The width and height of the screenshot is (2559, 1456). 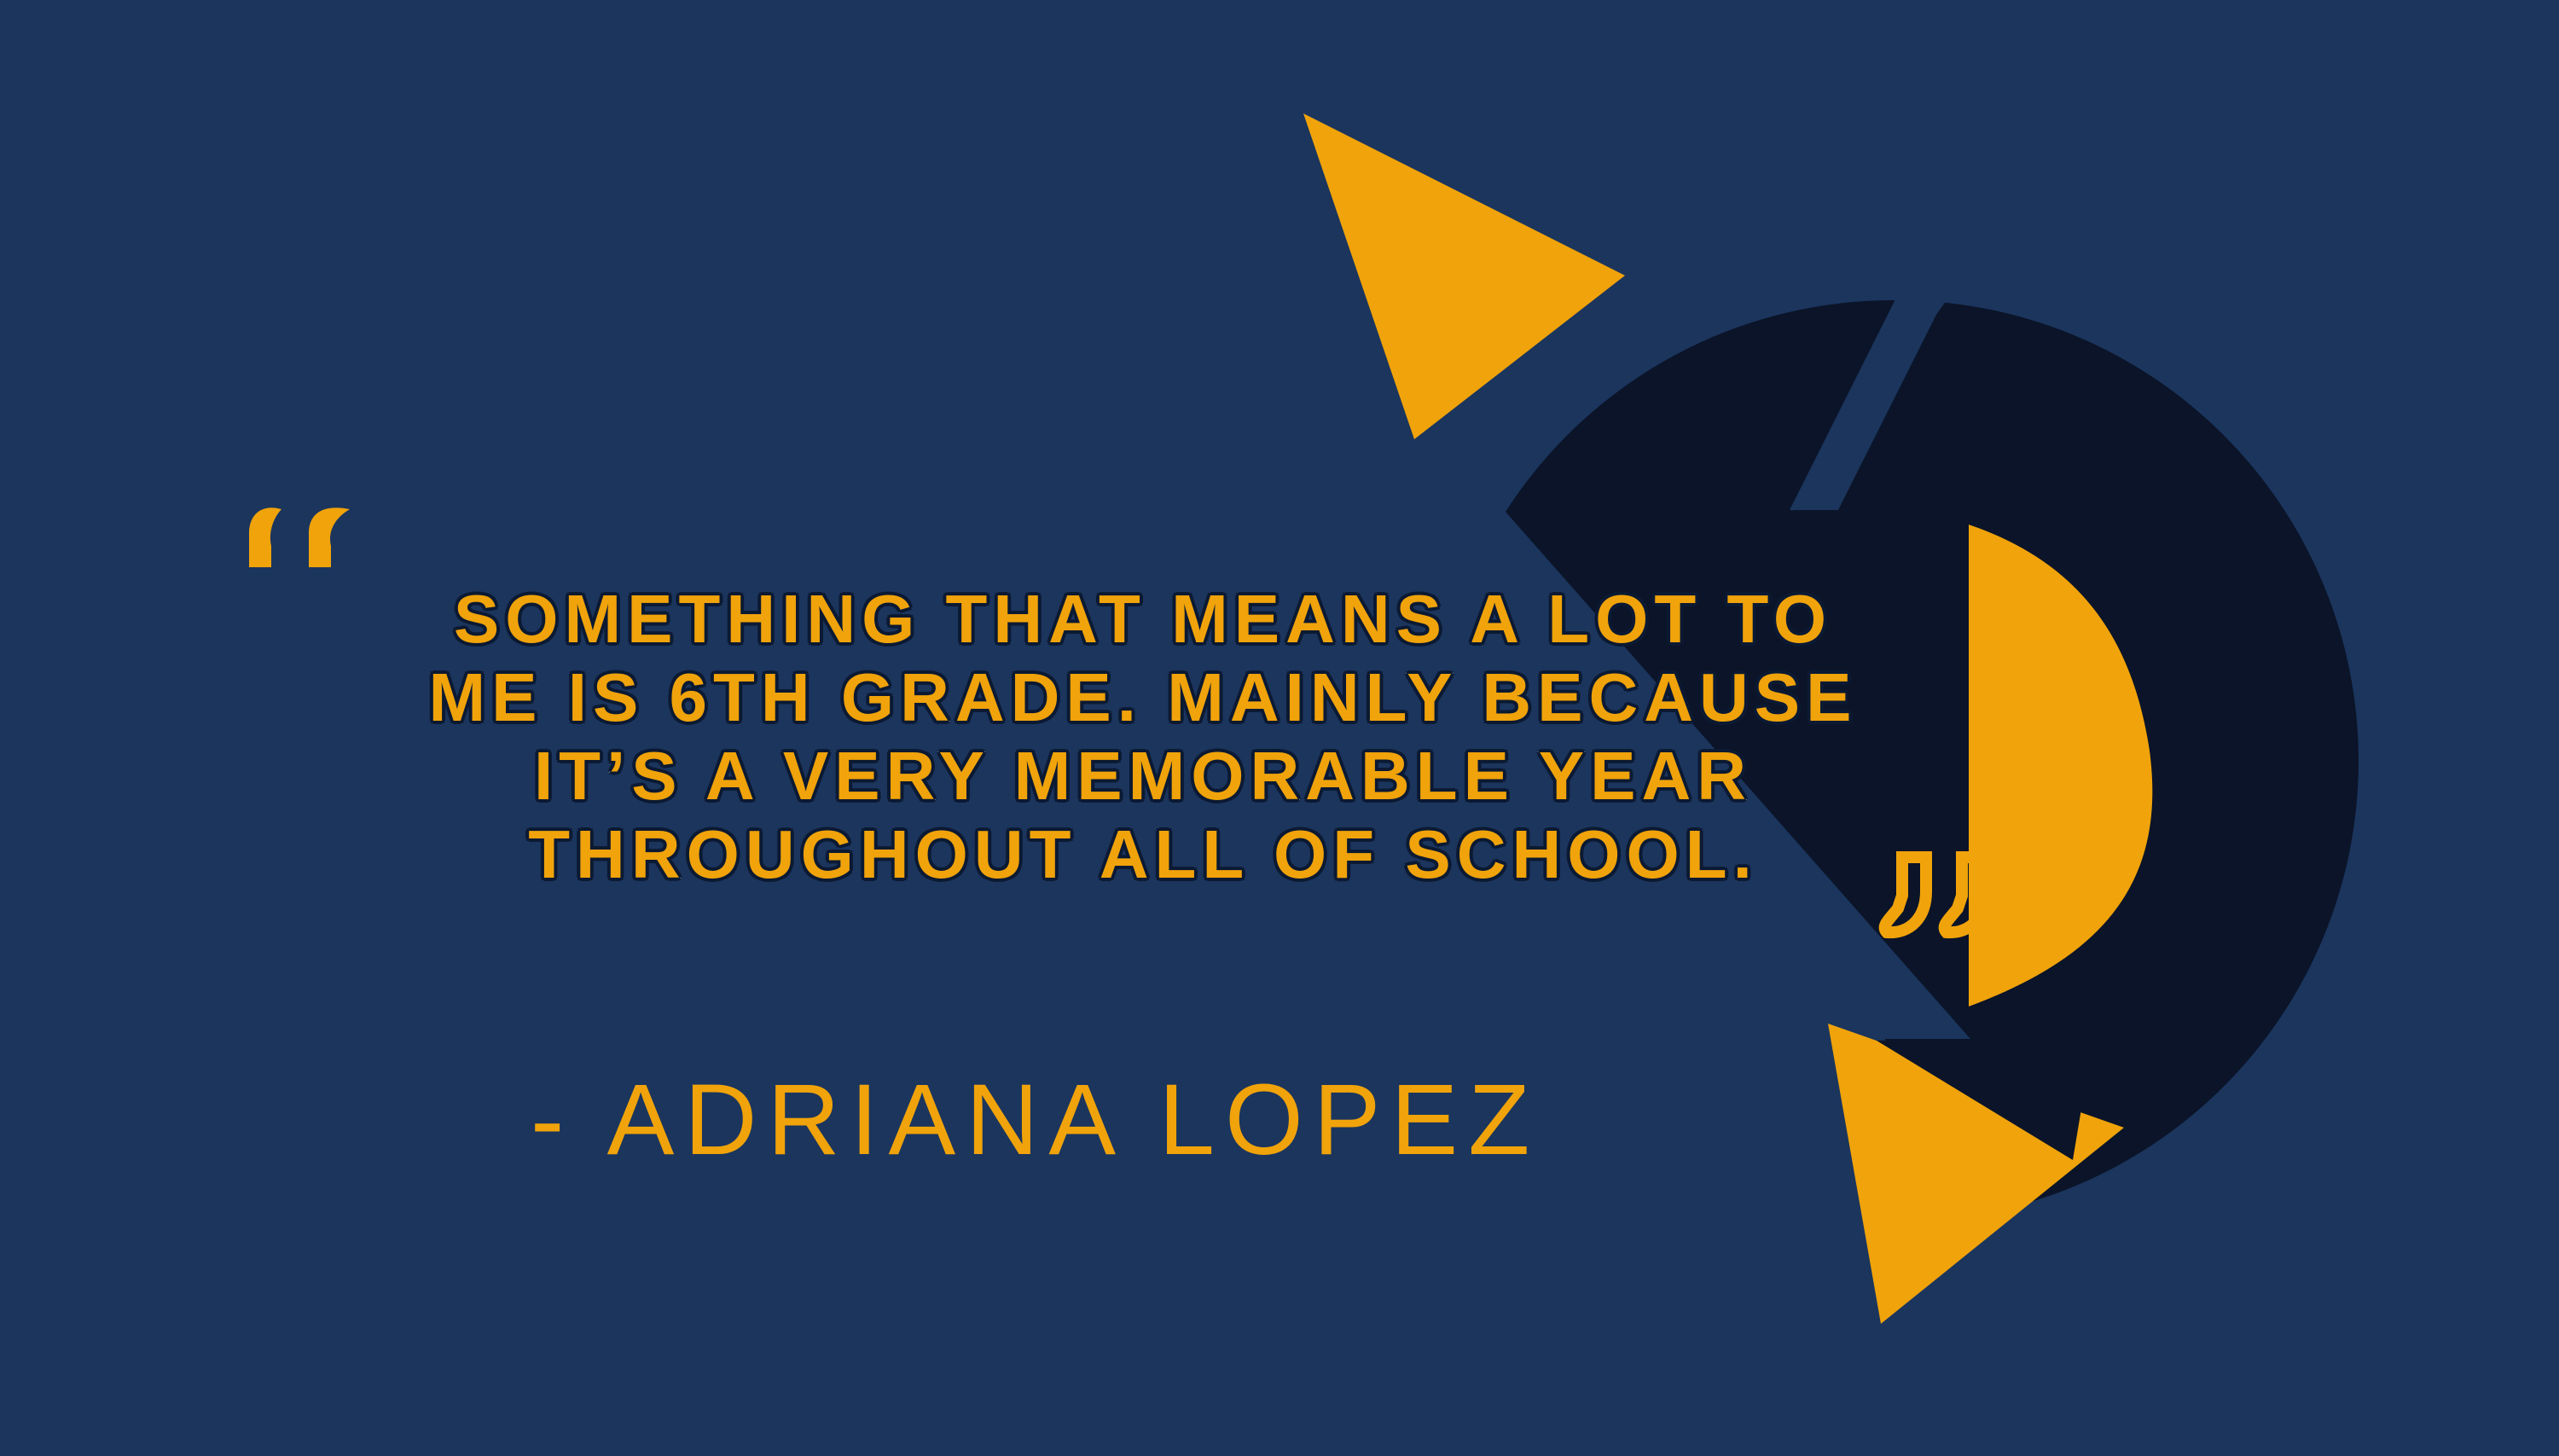 What do you see at coordinates (1036, 1120) in the screenshot?
I see `quote-attribution: - ADRIANA LOPEZ` at bounding box center [1036, 1120].